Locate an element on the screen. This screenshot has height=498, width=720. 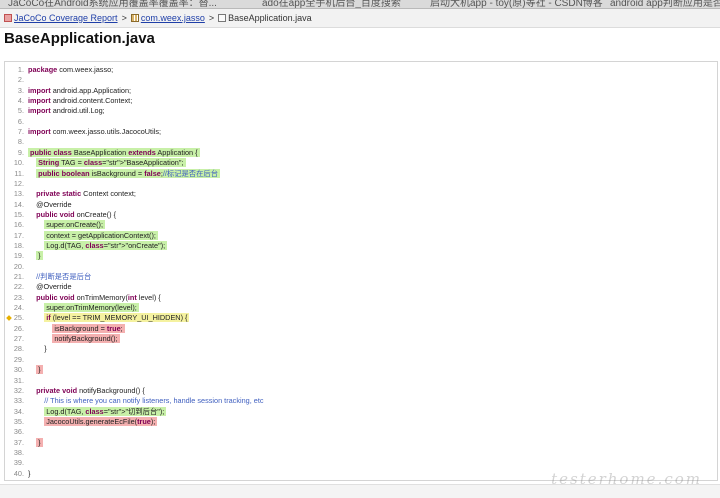
code-text: context = getApplicationContext(); is located at coordinates (93, 235).